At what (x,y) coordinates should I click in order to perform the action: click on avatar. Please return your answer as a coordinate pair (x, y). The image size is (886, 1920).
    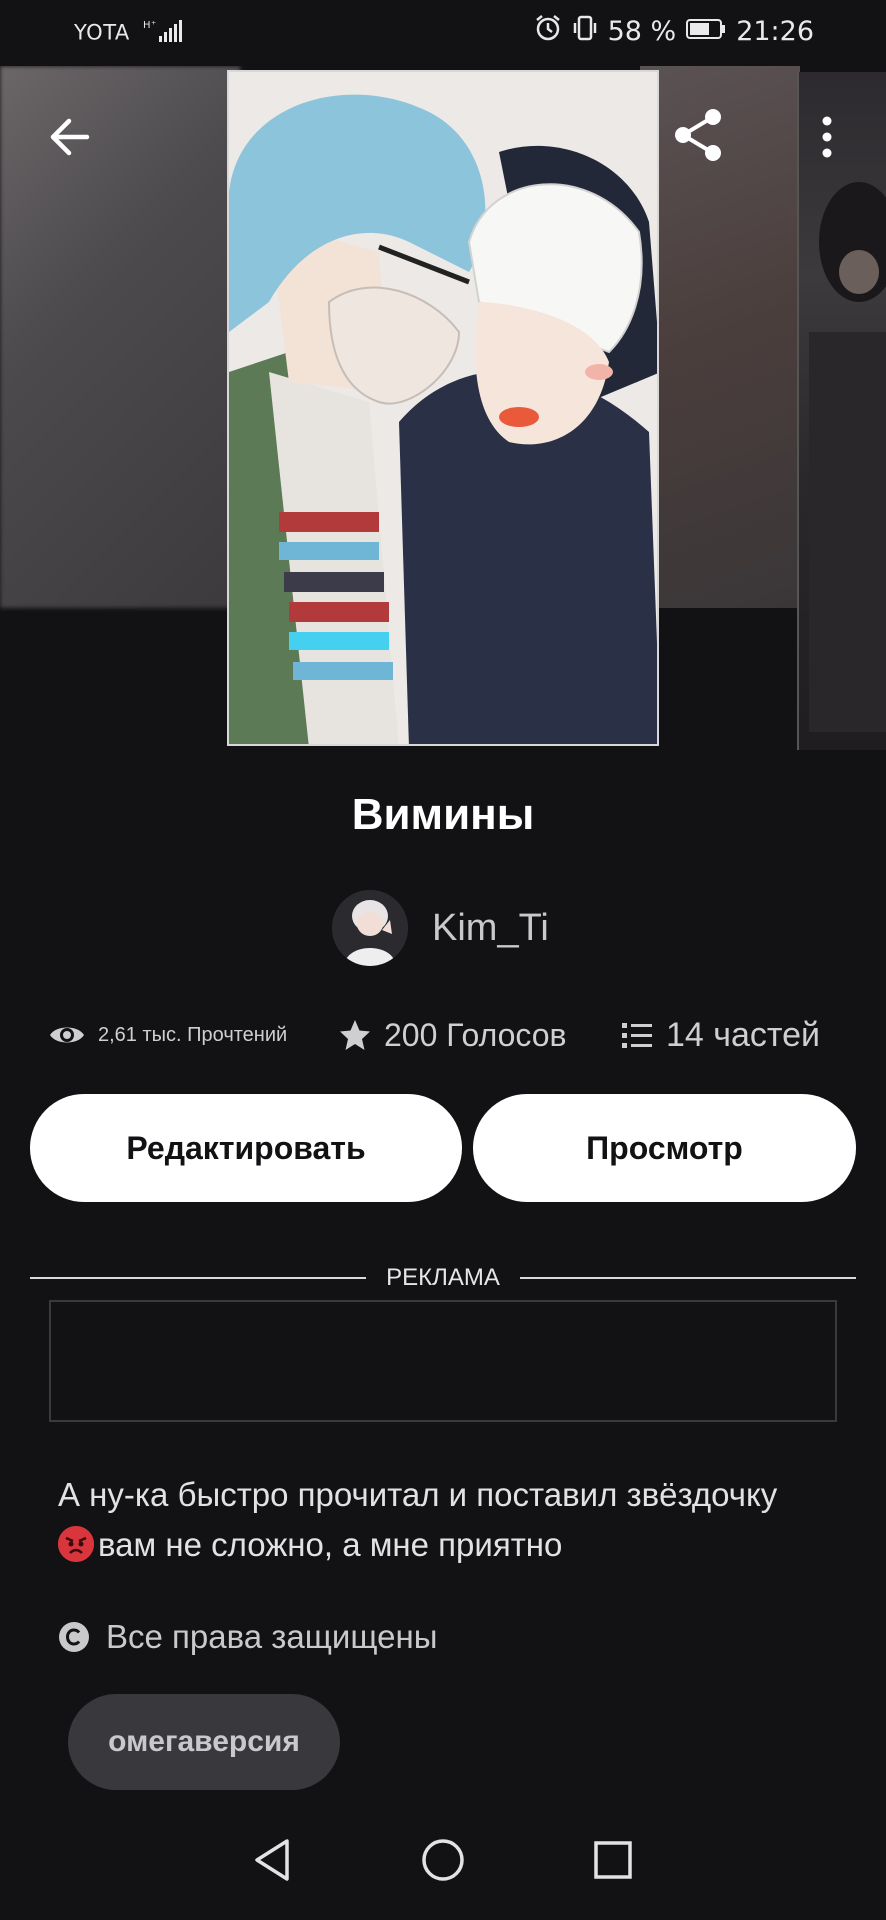
    Looking at the image, I should click on (370, 928).